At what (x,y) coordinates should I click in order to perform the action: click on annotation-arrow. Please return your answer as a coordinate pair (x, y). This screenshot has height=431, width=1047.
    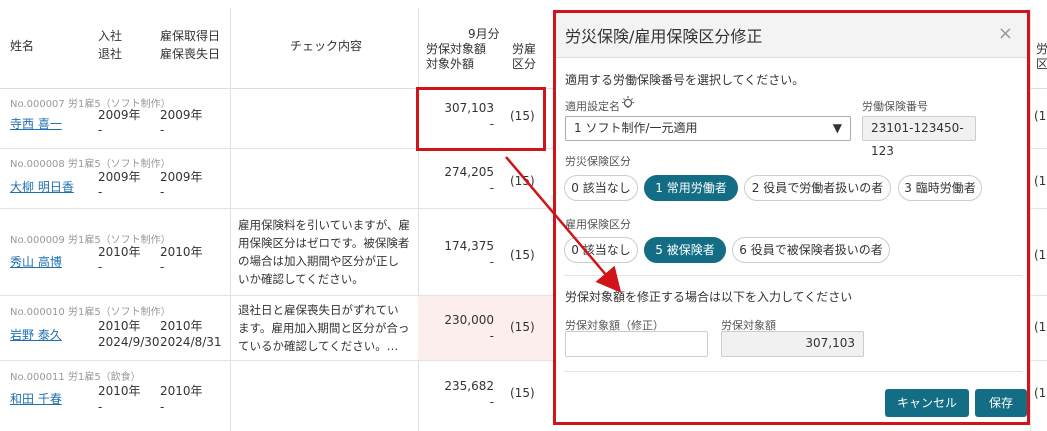
    Looking at the image, I should click on (563, 224).